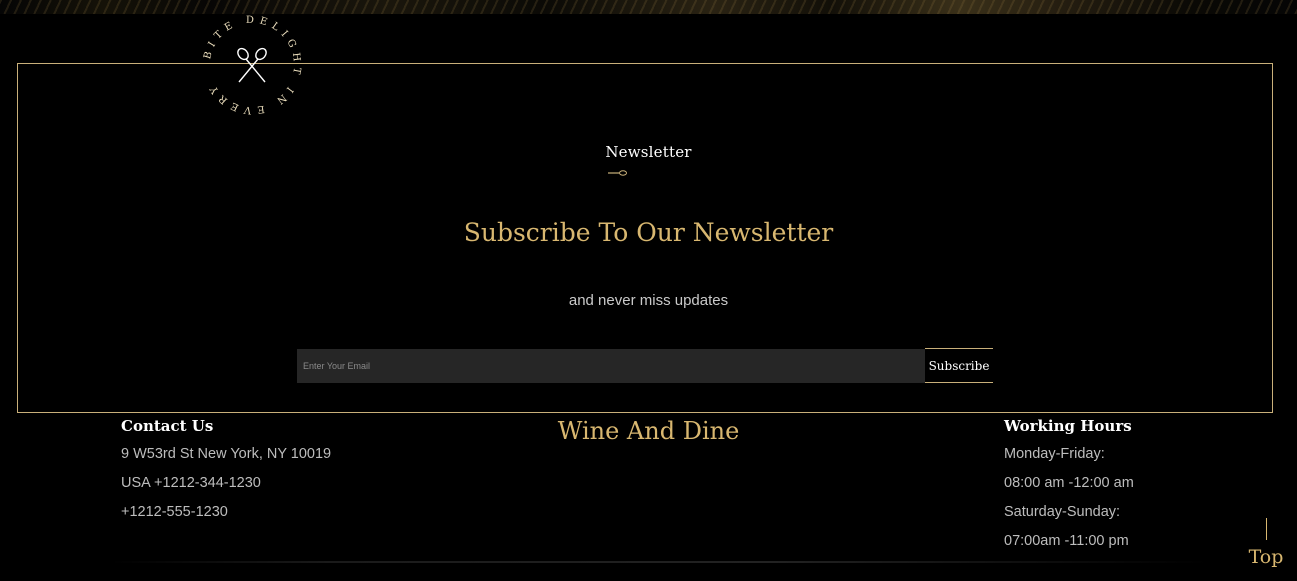  I want to click on hours-weekday-label: Monday-Friday:, so click(1054, 454).